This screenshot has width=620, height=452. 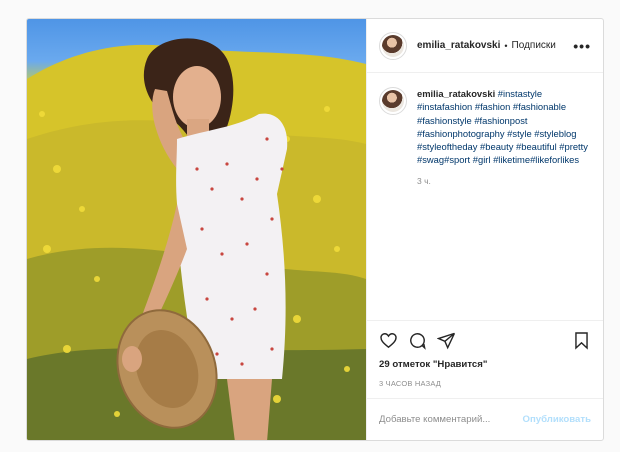 I want to click on caption-time: 3 ч., so click(x=424, y=180).